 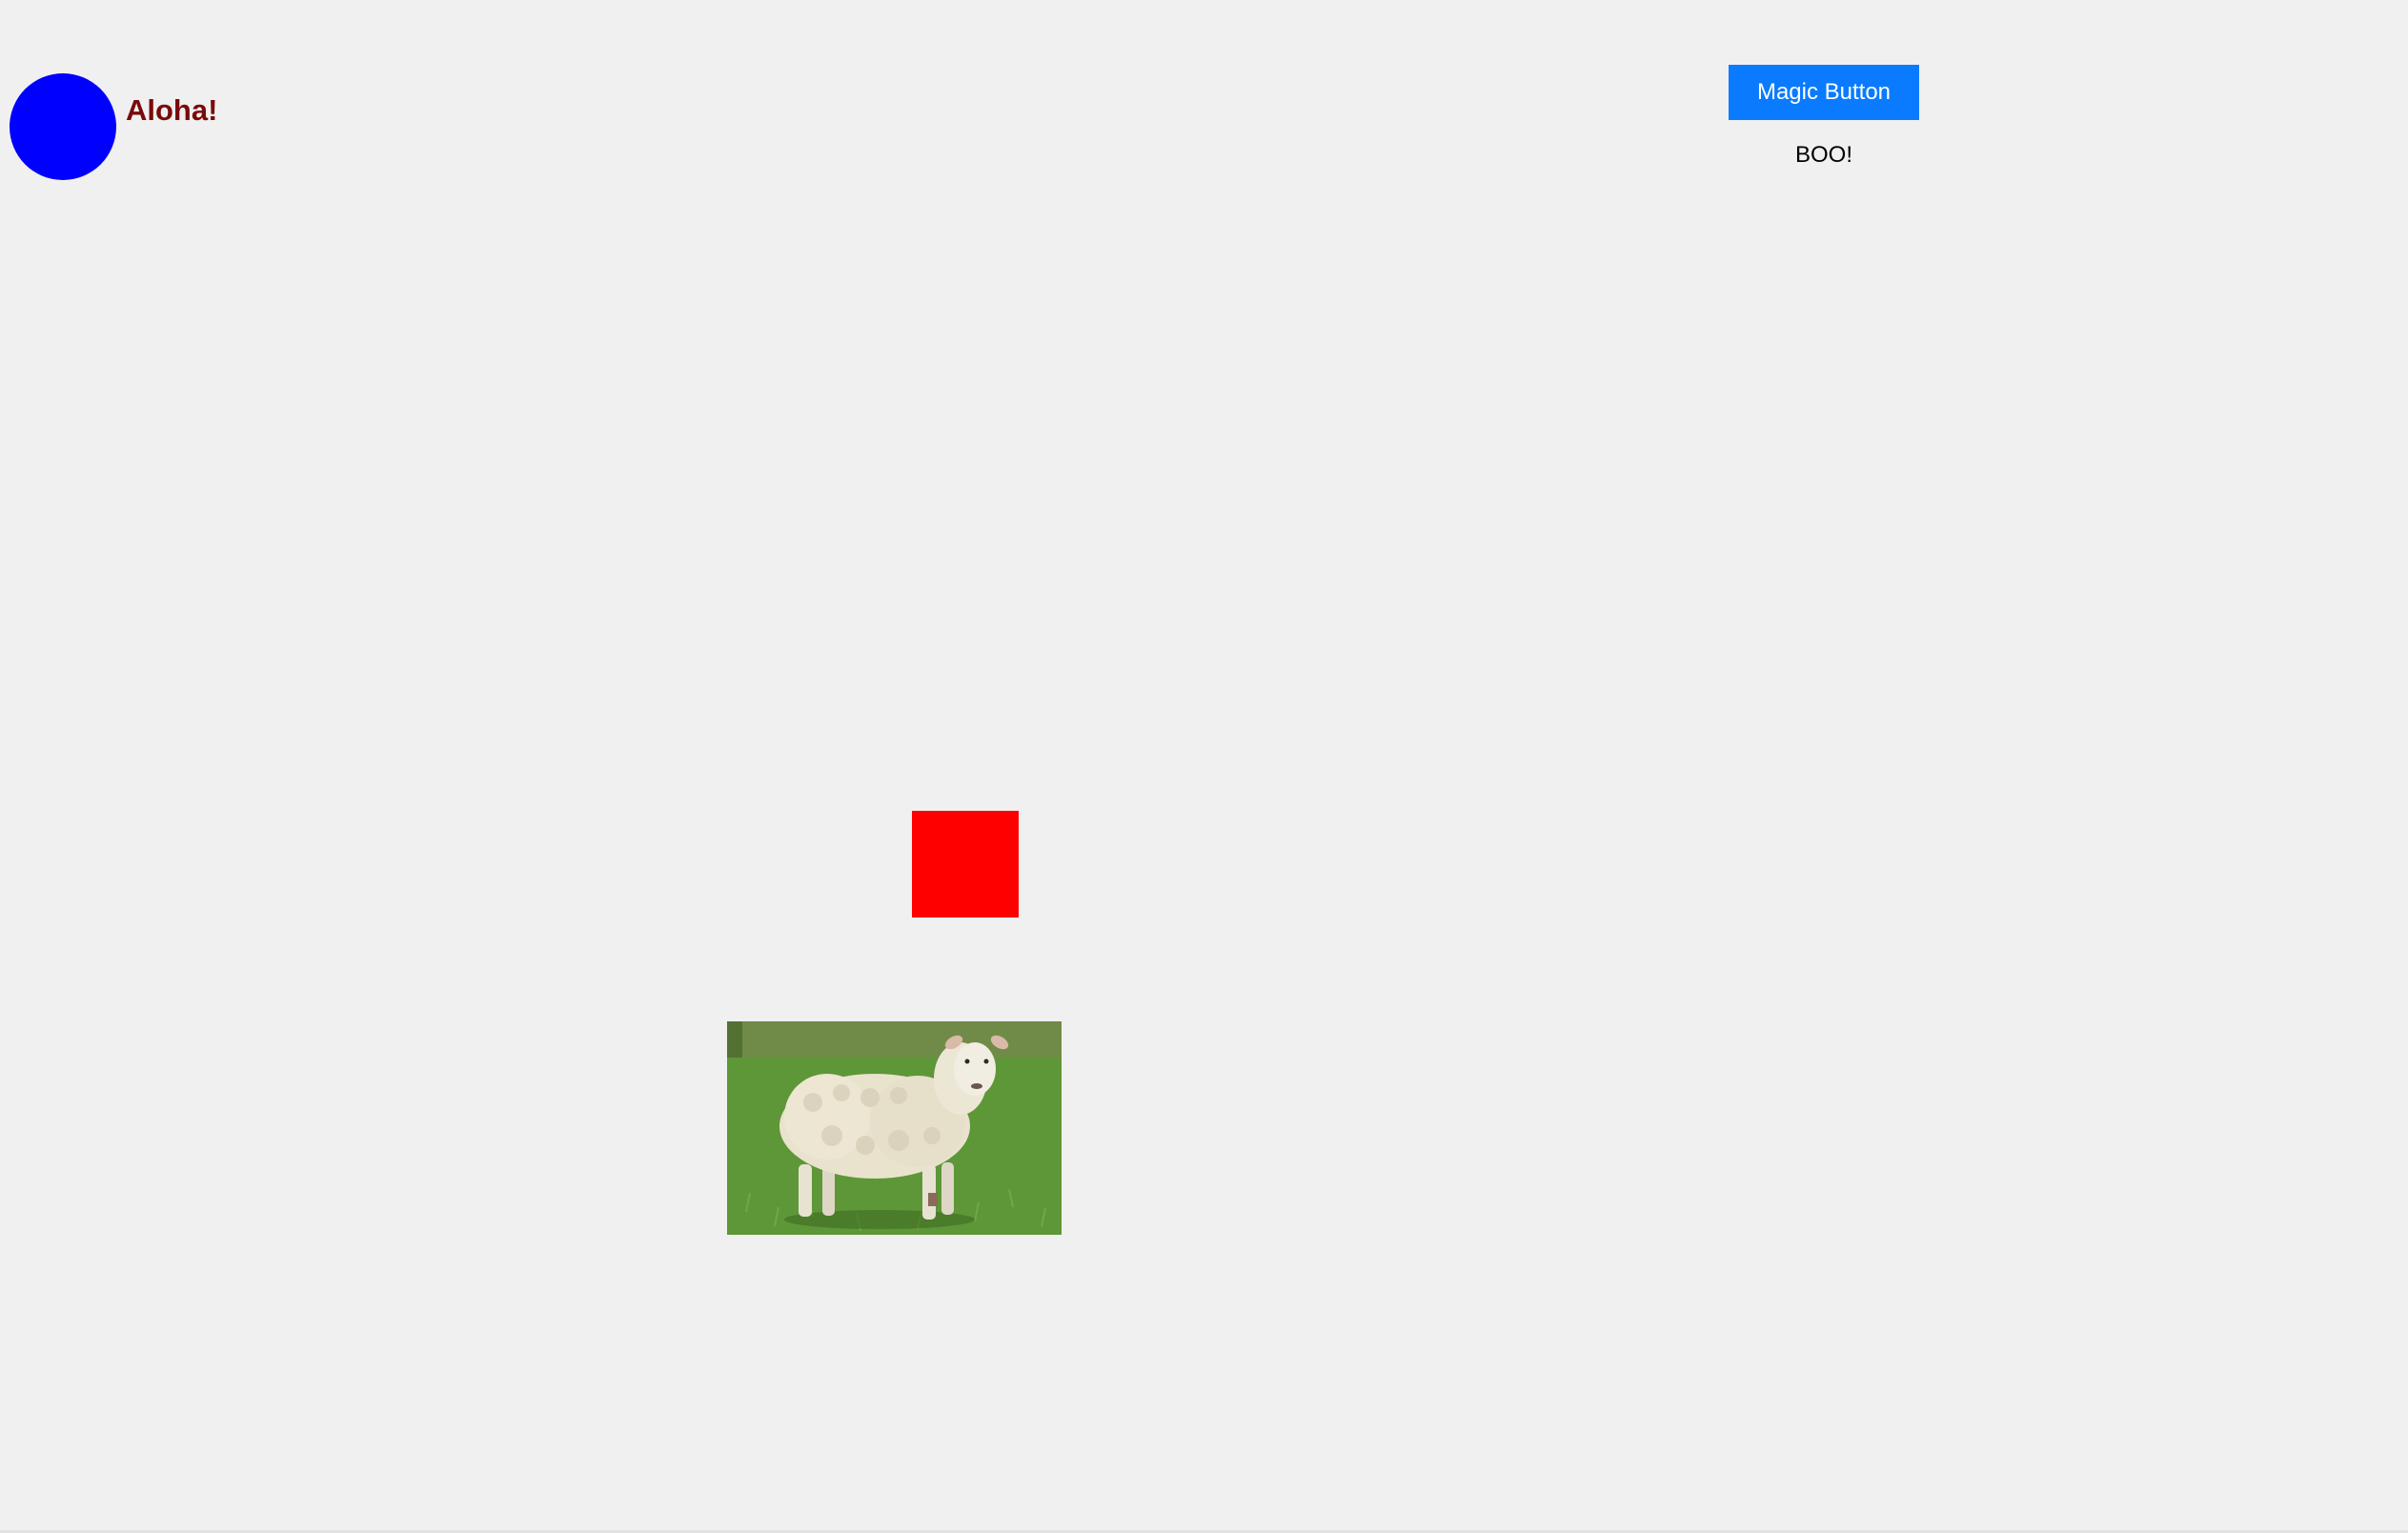 I want to click on magic-button: Magic Button, so click(x=1824, y=92).